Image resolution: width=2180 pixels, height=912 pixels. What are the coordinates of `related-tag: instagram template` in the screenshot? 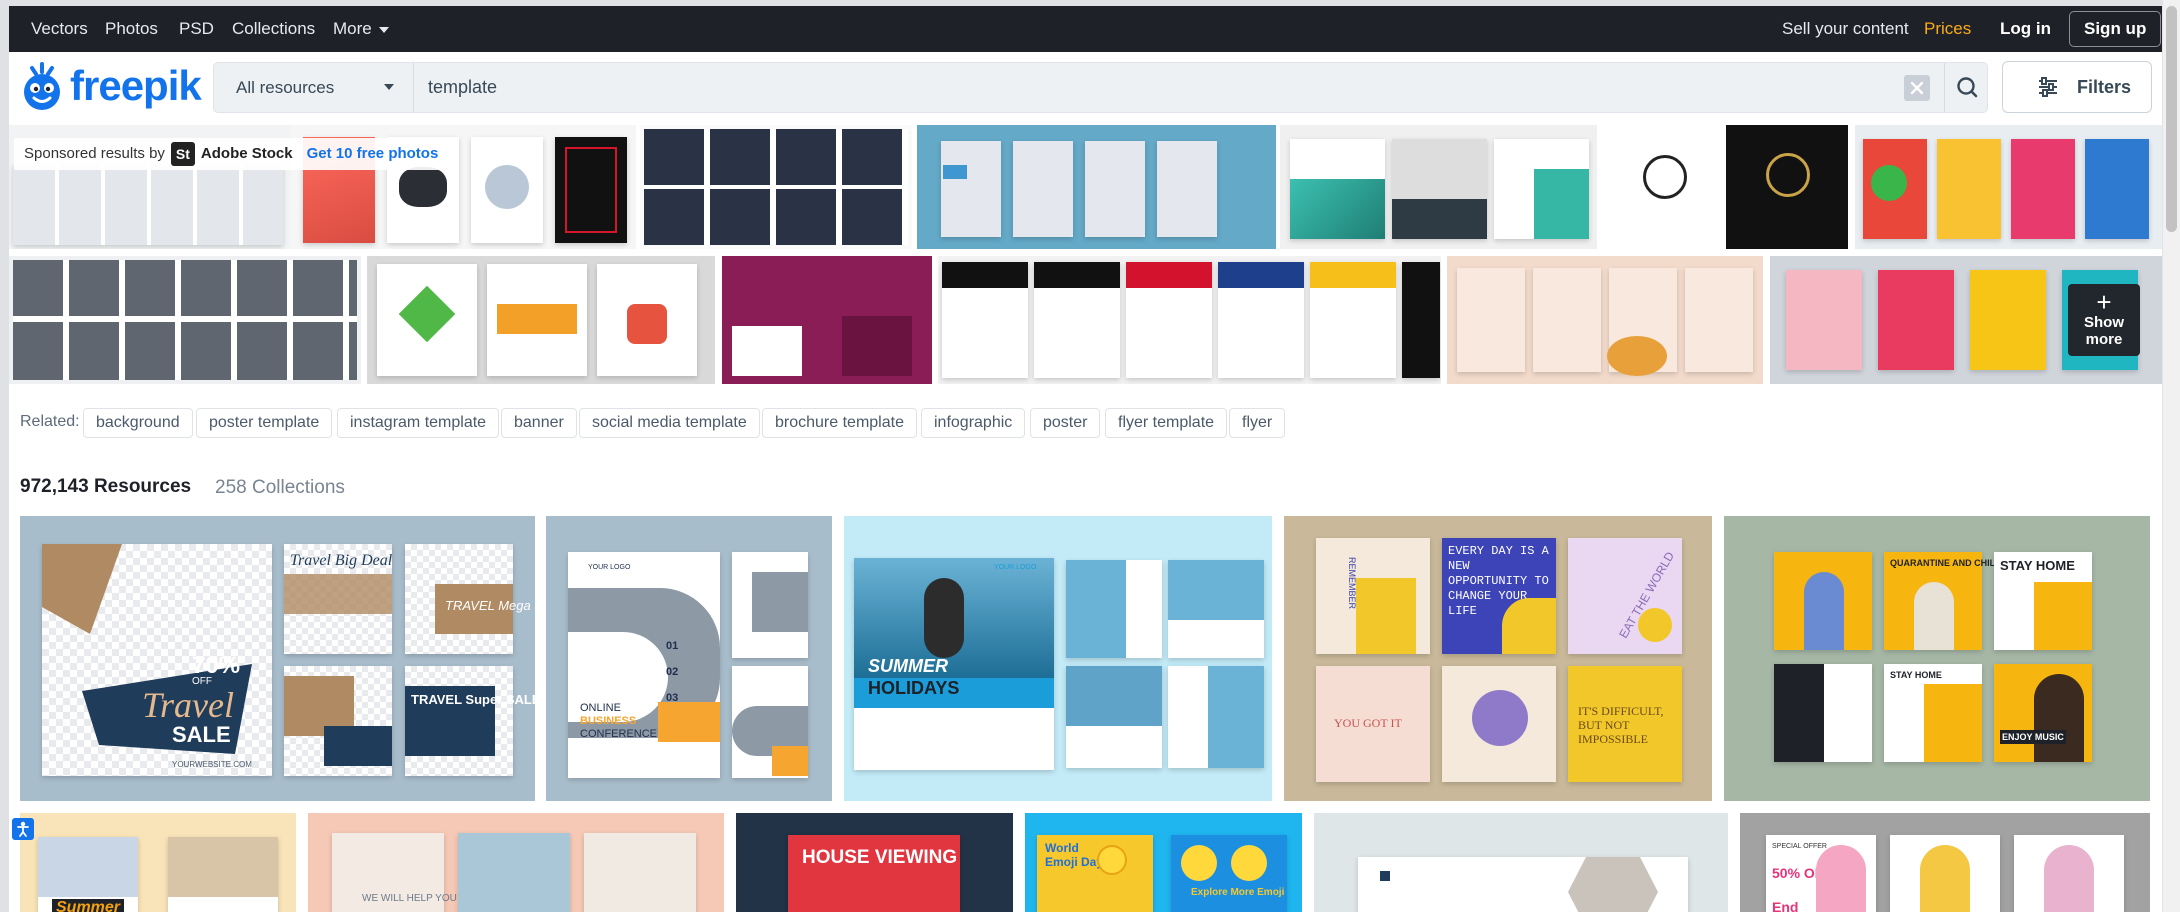 It's located at (418, 423).